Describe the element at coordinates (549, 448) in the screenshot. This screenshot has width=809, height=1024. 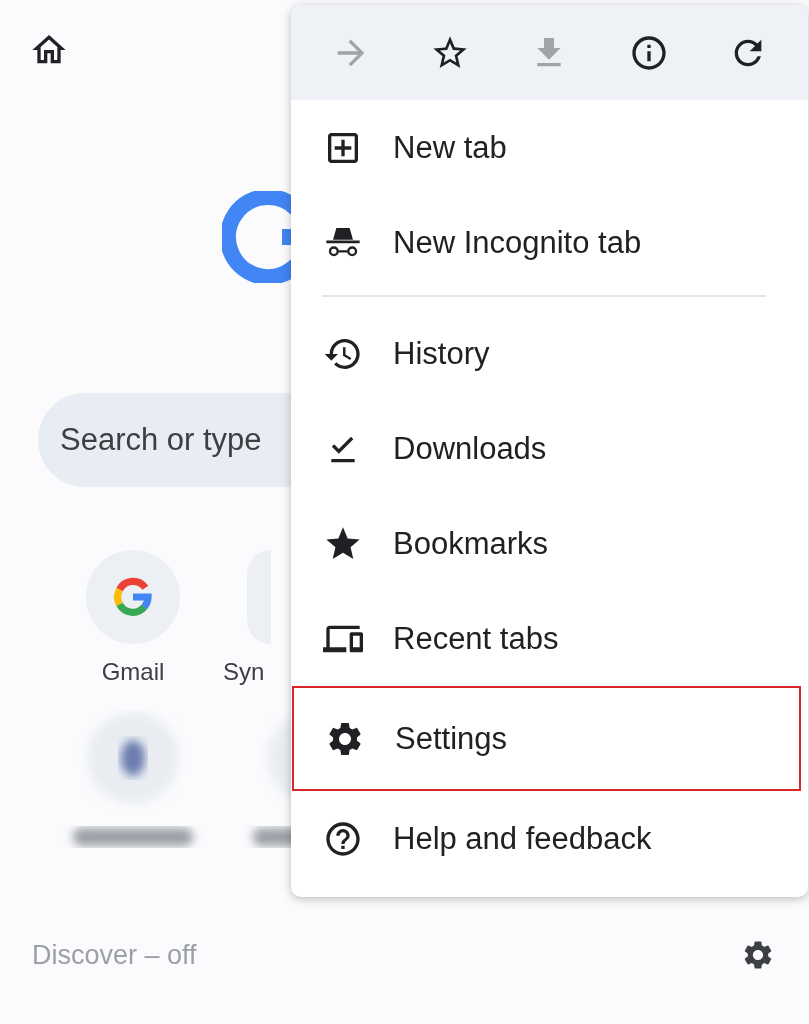
I see `menu-item: Downloads` at that location.